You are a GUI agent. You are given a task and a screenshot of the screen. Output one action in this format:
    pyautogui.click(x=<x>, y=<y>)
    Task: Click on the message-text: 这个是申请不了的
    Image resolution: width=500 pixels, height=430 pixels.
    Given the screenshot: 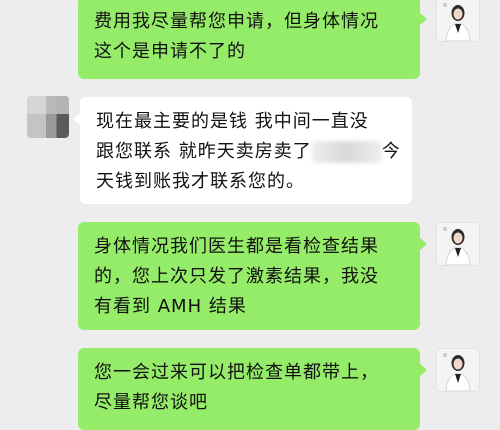 What is the action you would take?
    pyautogui.click(x=170, y=51)
    